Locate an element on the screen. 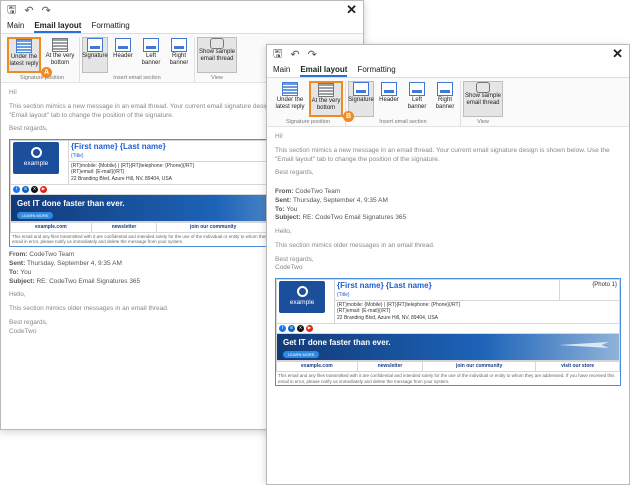 The height and width of the screenshot is (485, 630). step-badge-b: B is located at coordinates (348, 116).